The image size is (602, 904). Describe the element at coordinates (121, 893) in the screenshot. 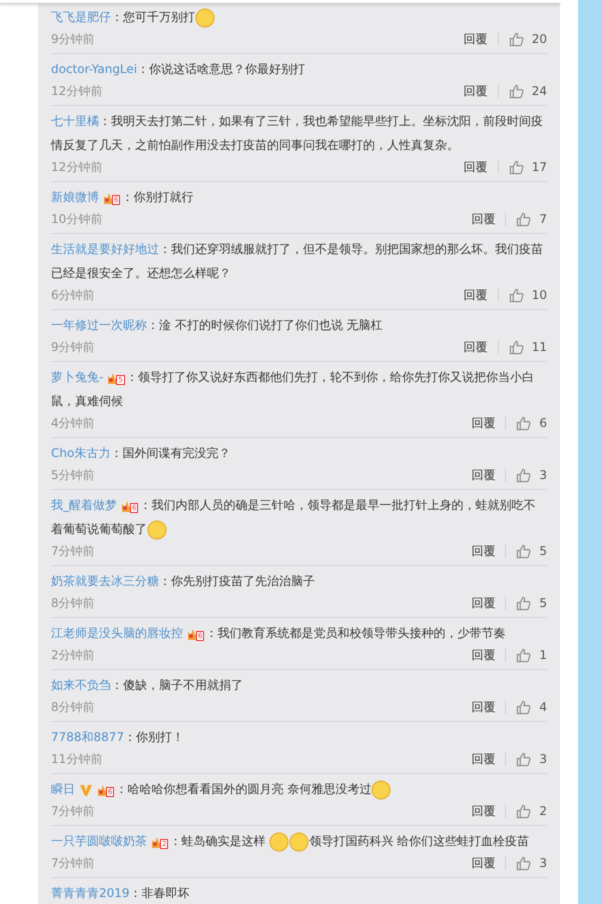

I see `comment-text: 菁青青青2019：非春即坏` at that location.